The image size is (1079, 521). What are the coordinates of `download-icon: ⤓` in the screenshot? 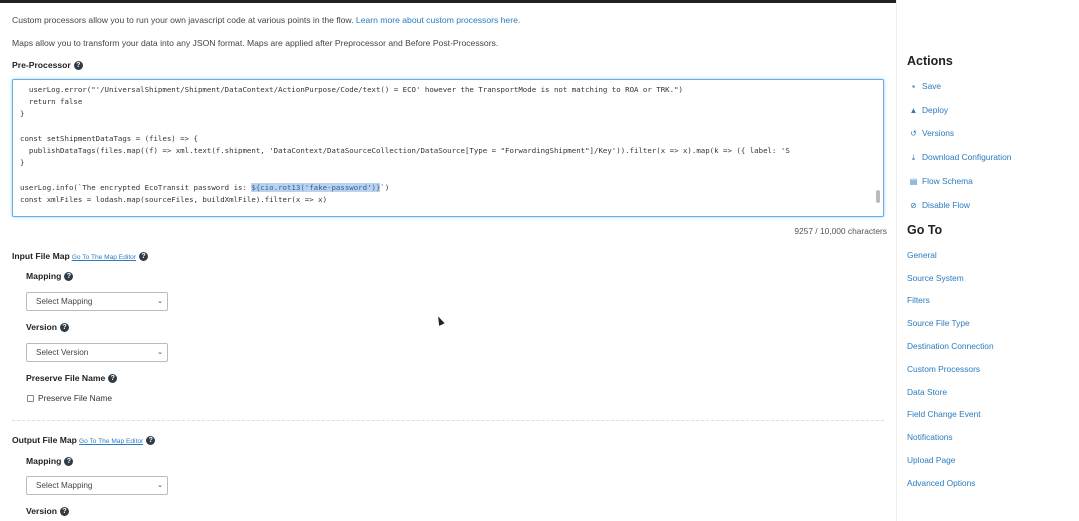 It's located at (913, 157).